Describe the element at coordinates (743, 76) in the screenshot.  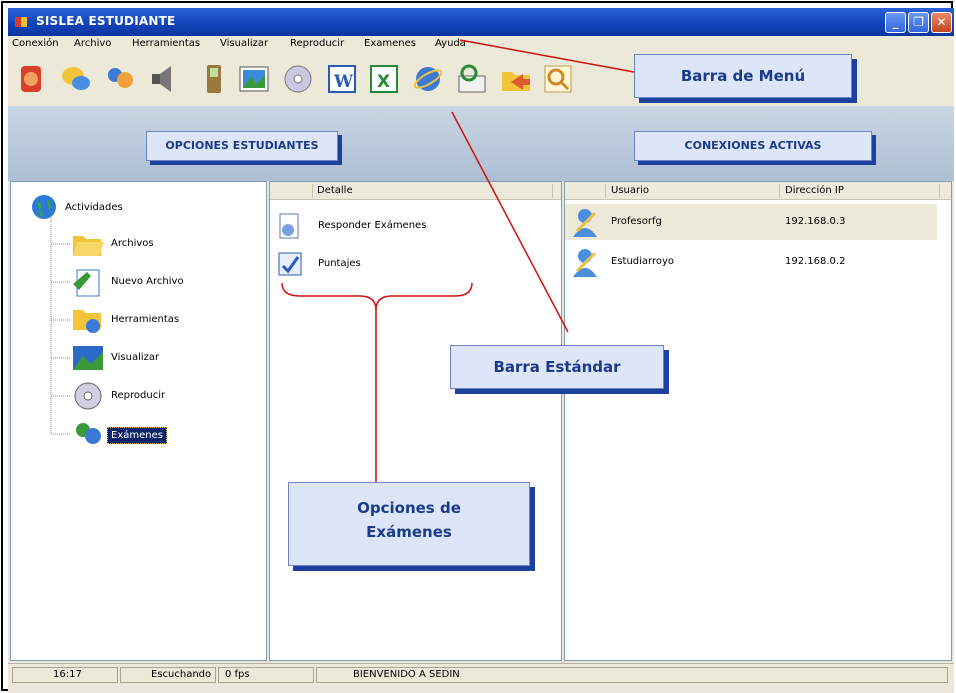
I see `callout-barra-menu: Barra de Menú` at that location.